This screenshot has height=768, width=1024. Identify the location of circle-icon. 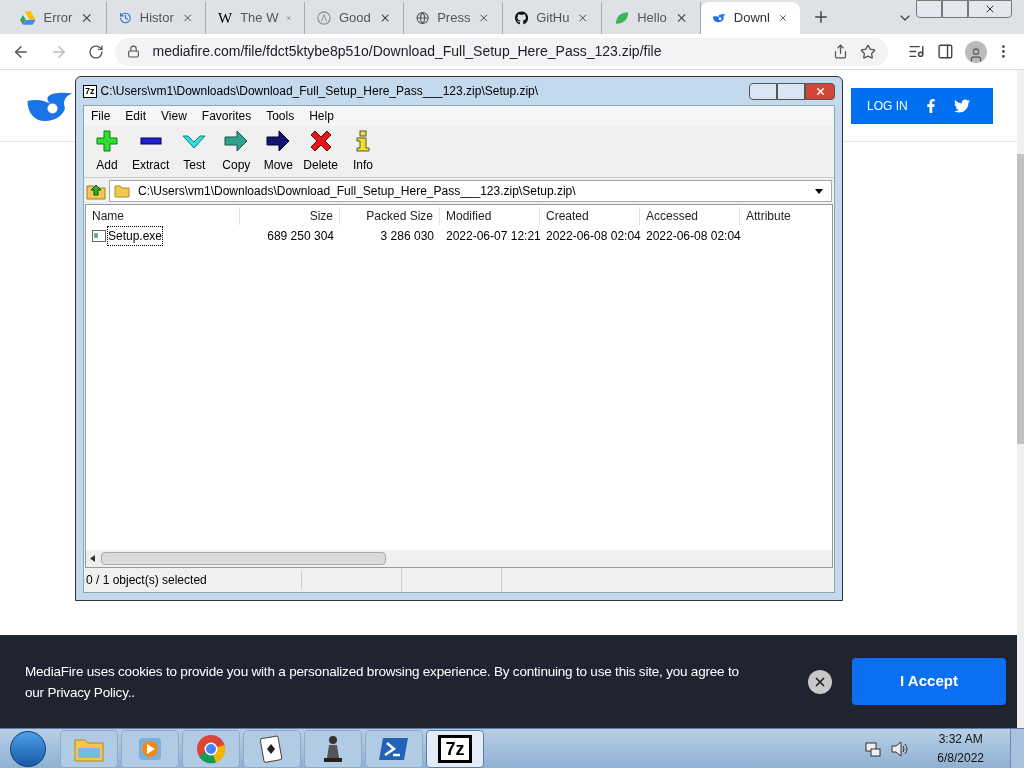
(324, 18).